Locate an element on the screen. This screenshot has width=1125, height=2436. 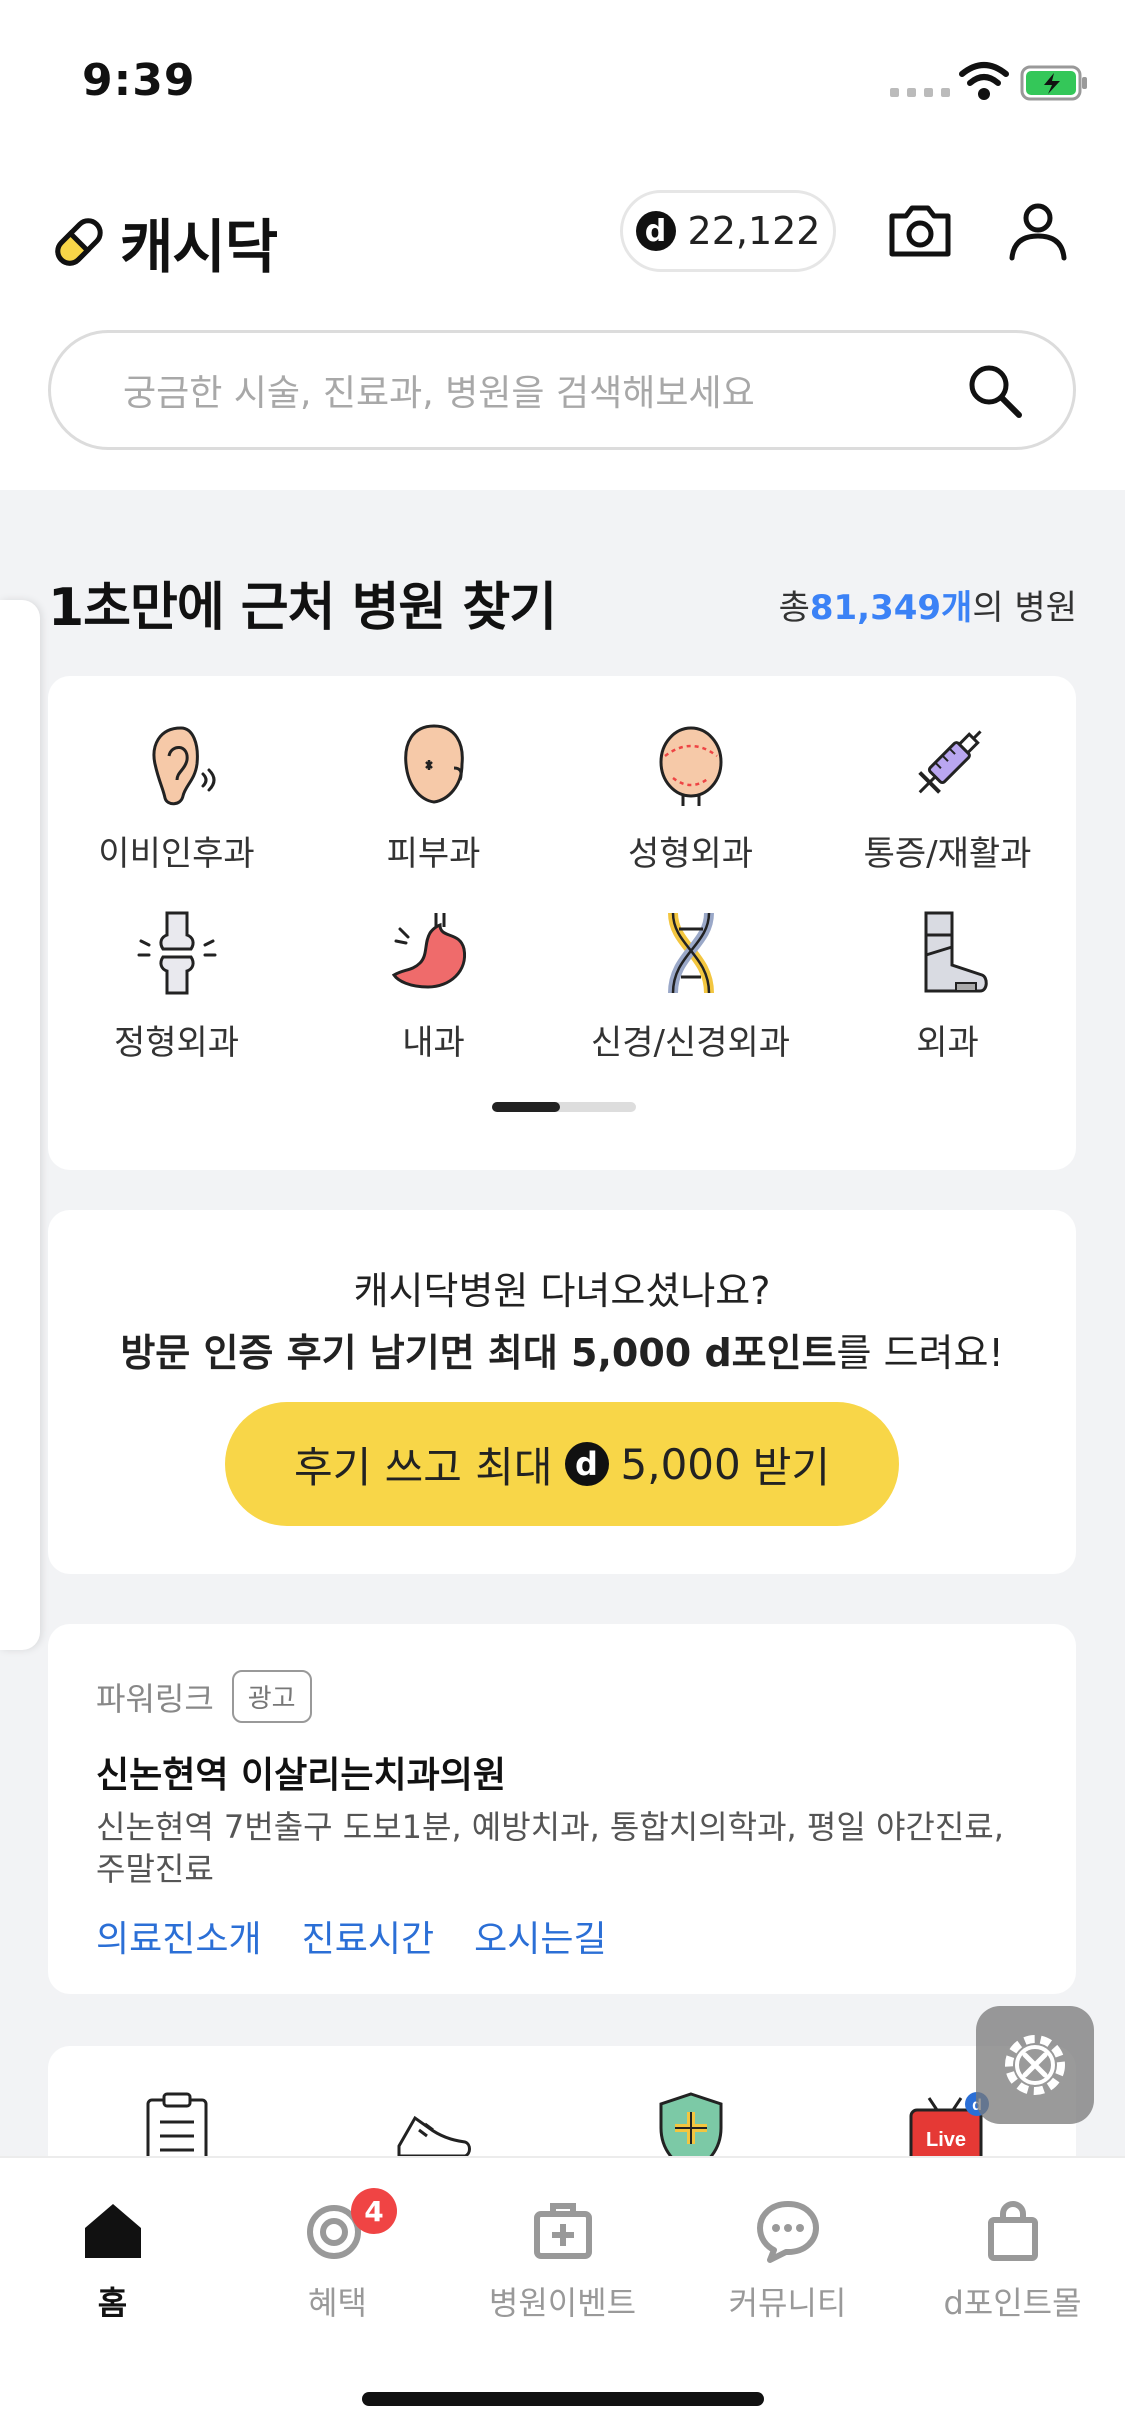
category-label: 내과 is located at coordinates (433, 1043).